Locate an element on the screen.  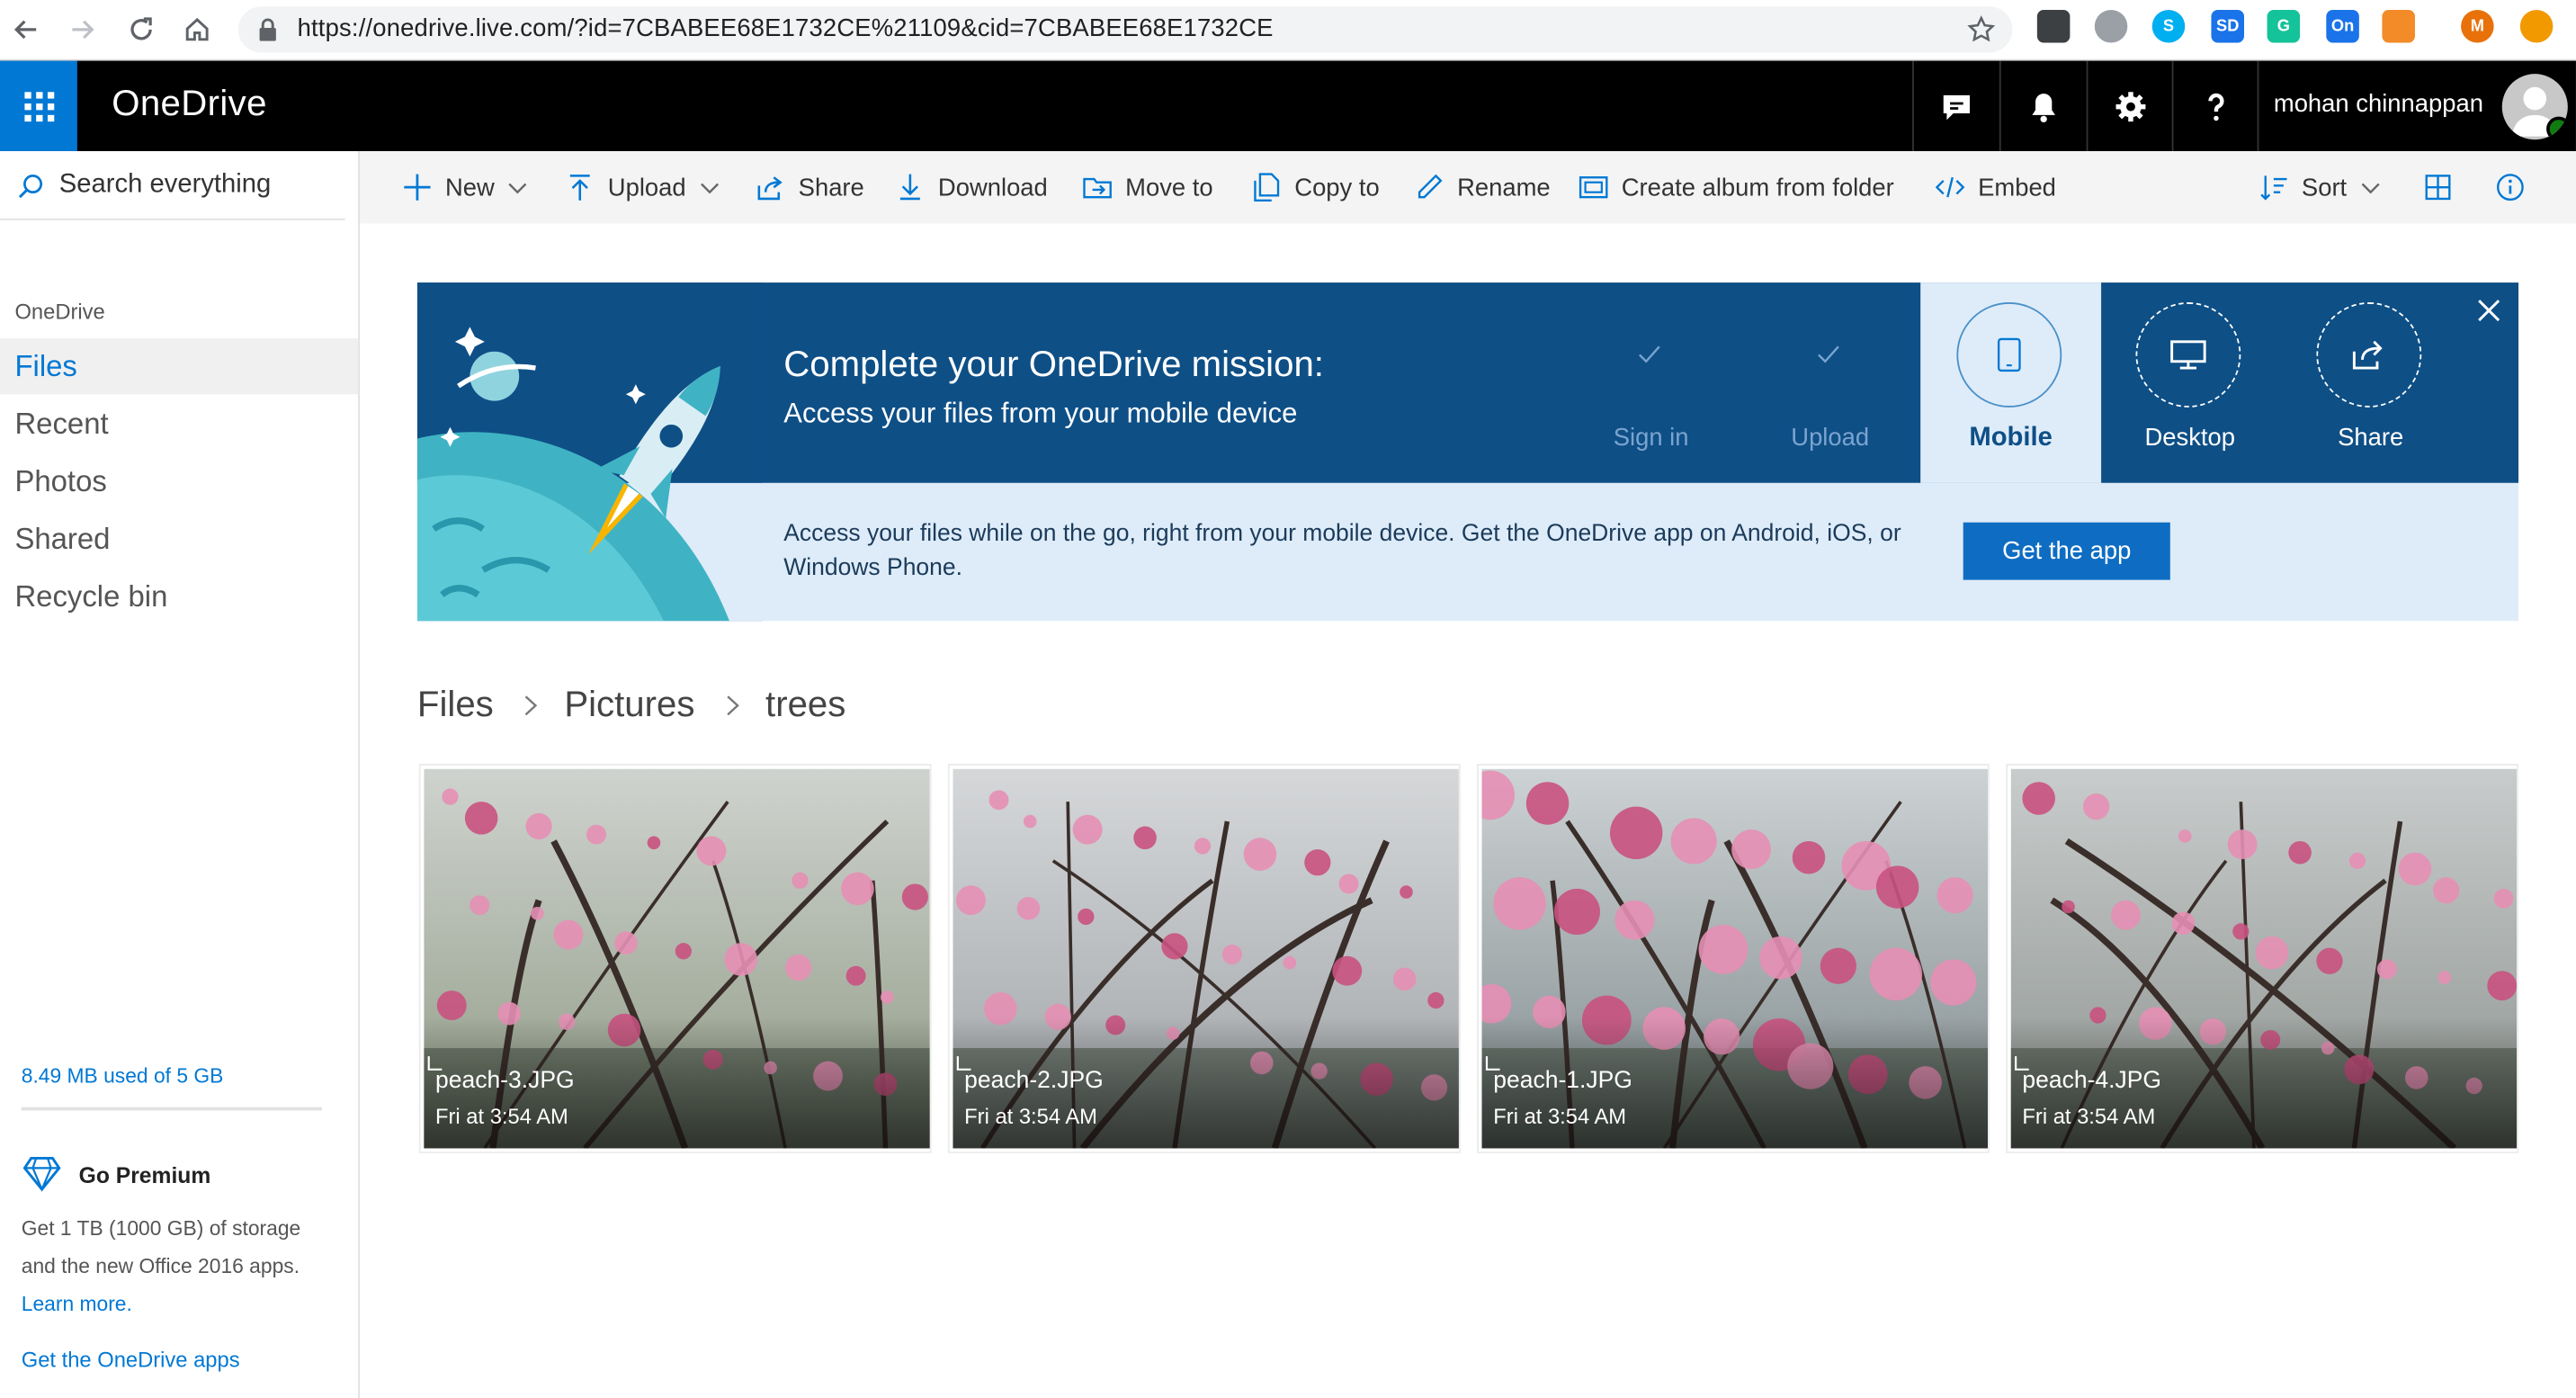
app-launcher-button is located at coordinates (38, 106).